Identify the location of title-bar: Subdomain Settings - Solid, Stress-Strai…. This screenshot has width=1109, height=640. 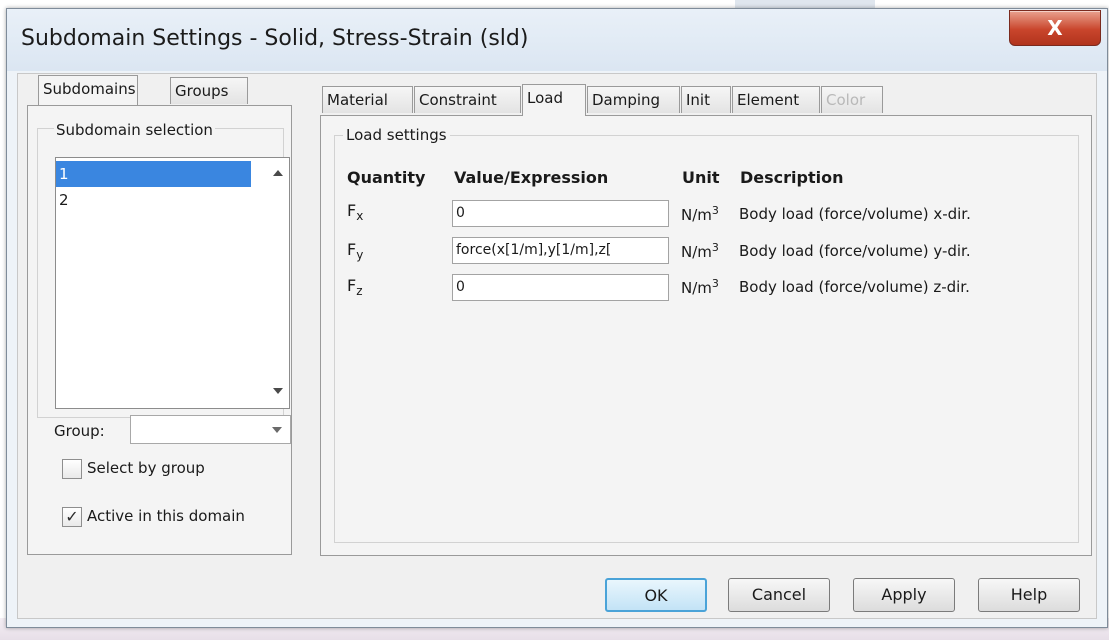
(557, 40).